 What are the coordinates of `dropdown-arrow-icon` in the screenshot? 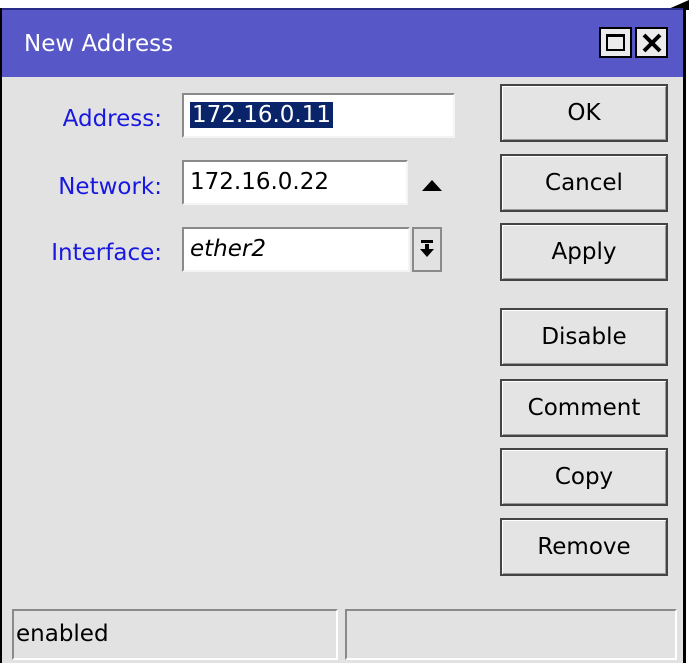 It's located at (427, 248).